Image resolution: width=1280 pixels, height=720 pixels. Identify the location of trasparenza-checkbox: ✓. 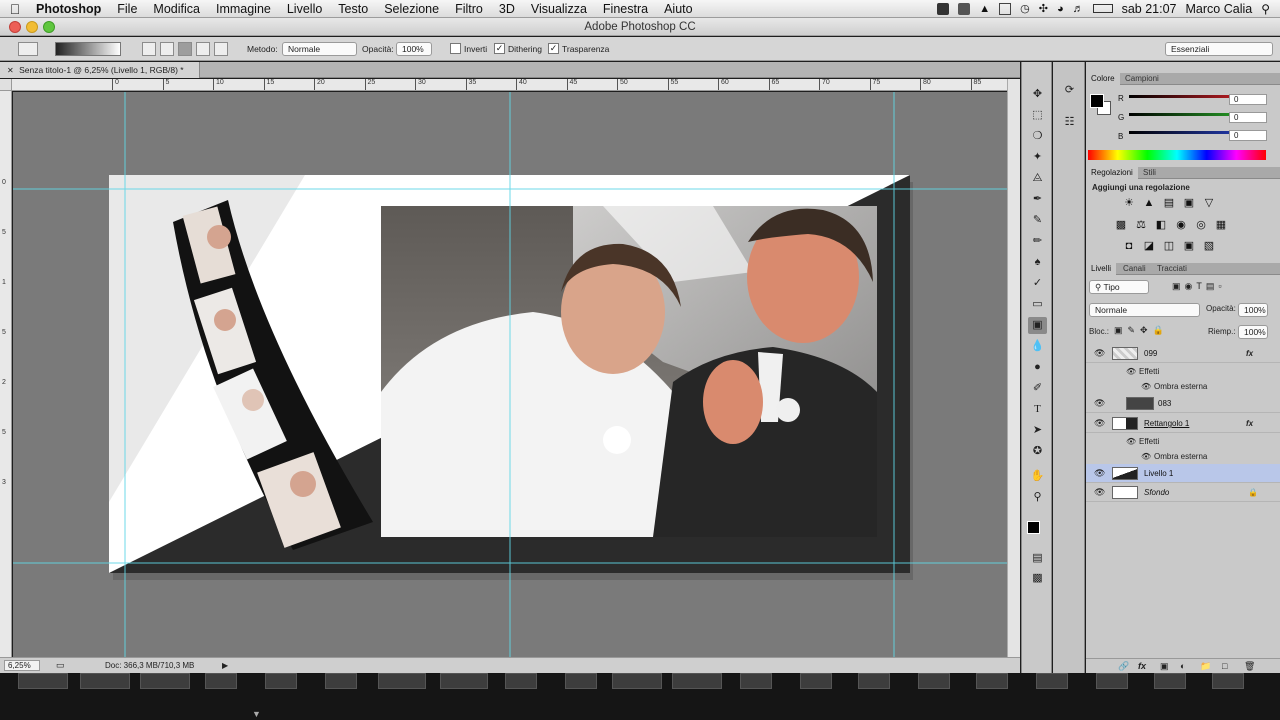
(553, 48).